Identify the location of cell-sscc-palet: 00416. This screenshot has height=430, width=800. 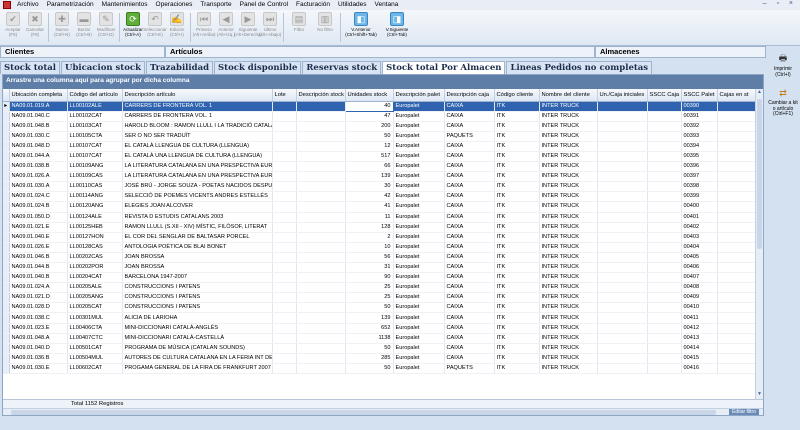
(699, 369).